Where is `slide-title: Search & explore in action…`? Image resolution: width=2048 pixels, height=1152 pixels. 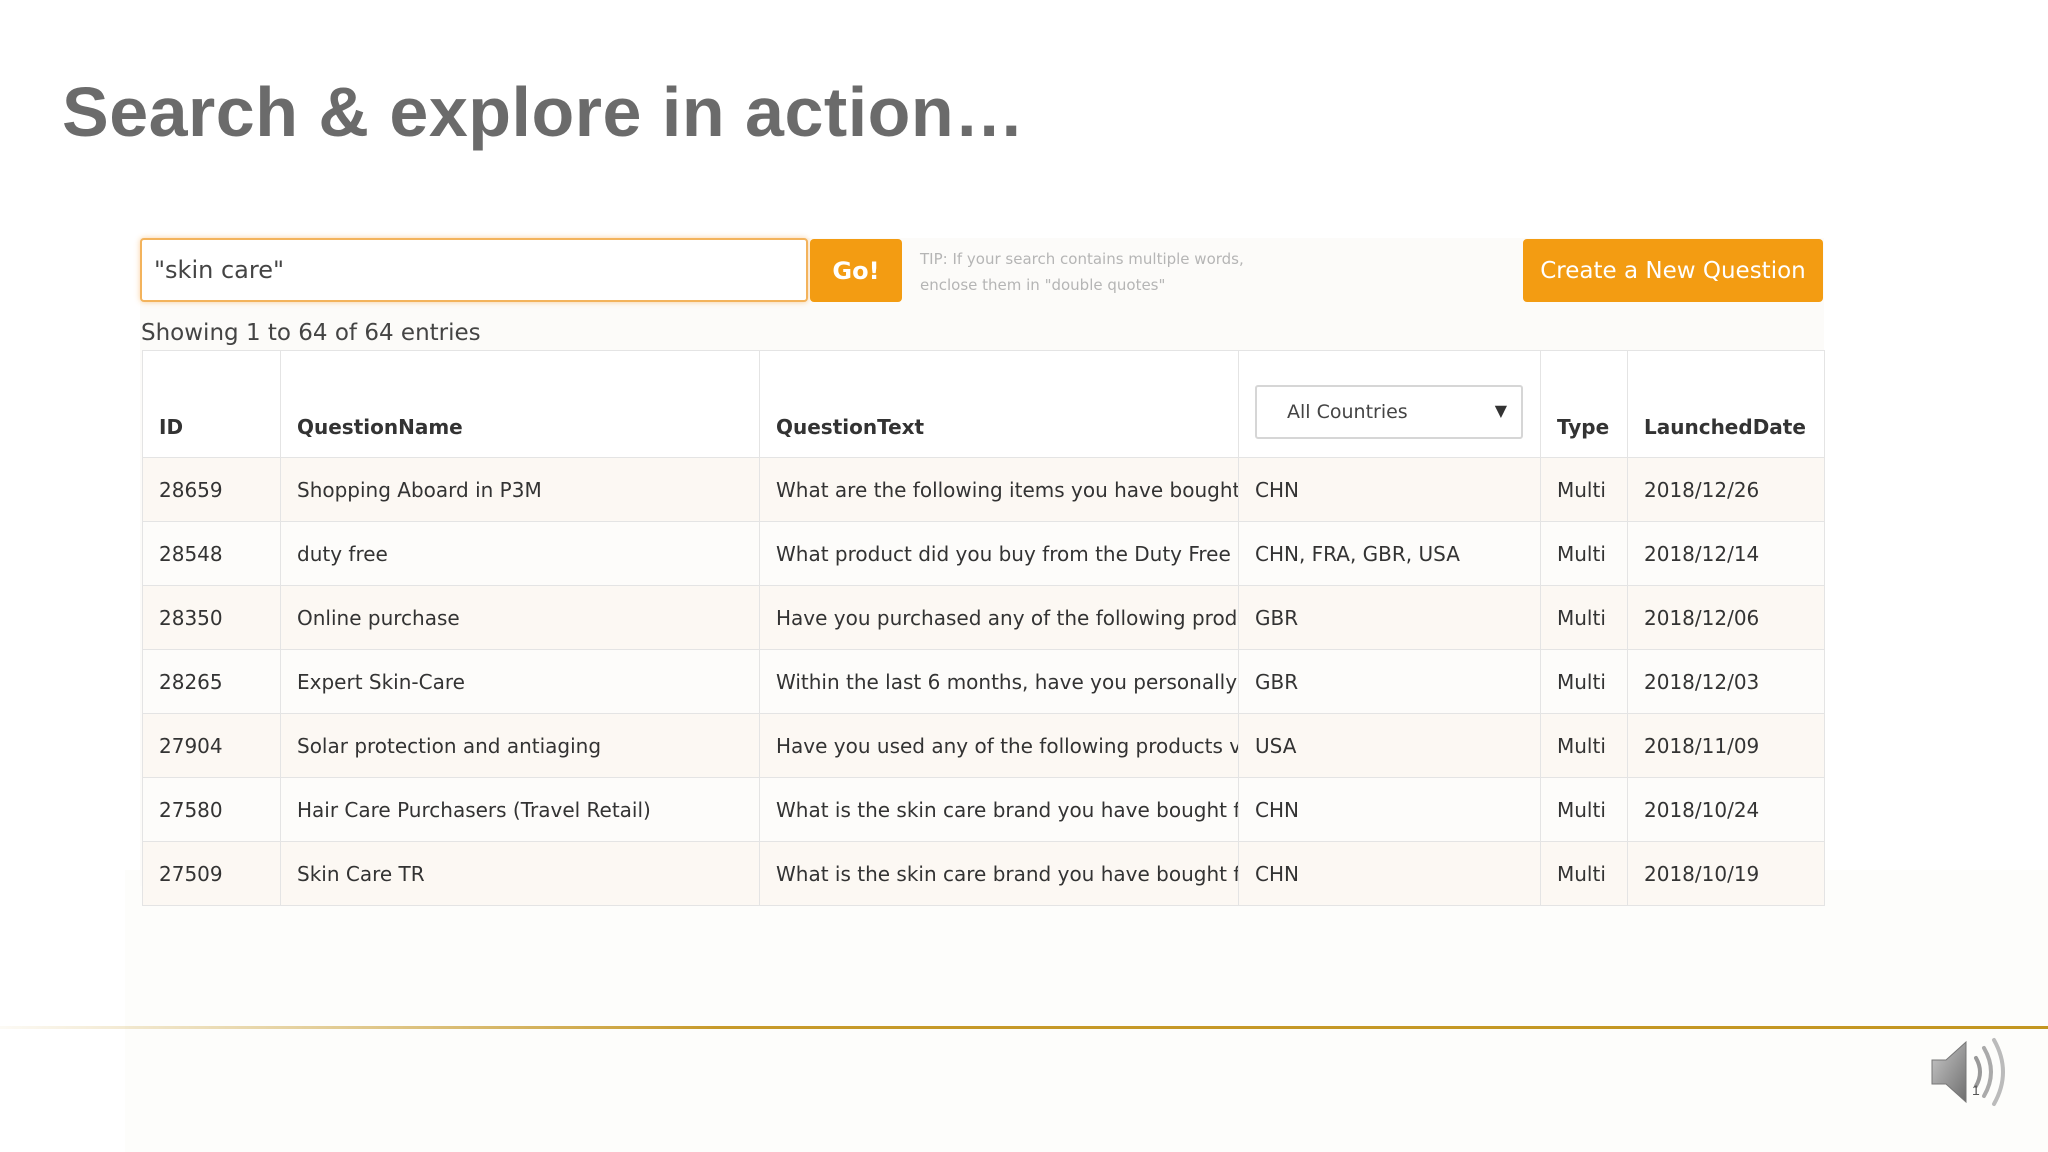 slide-title: Search & explore in action… is located at coordinates (543, 112).